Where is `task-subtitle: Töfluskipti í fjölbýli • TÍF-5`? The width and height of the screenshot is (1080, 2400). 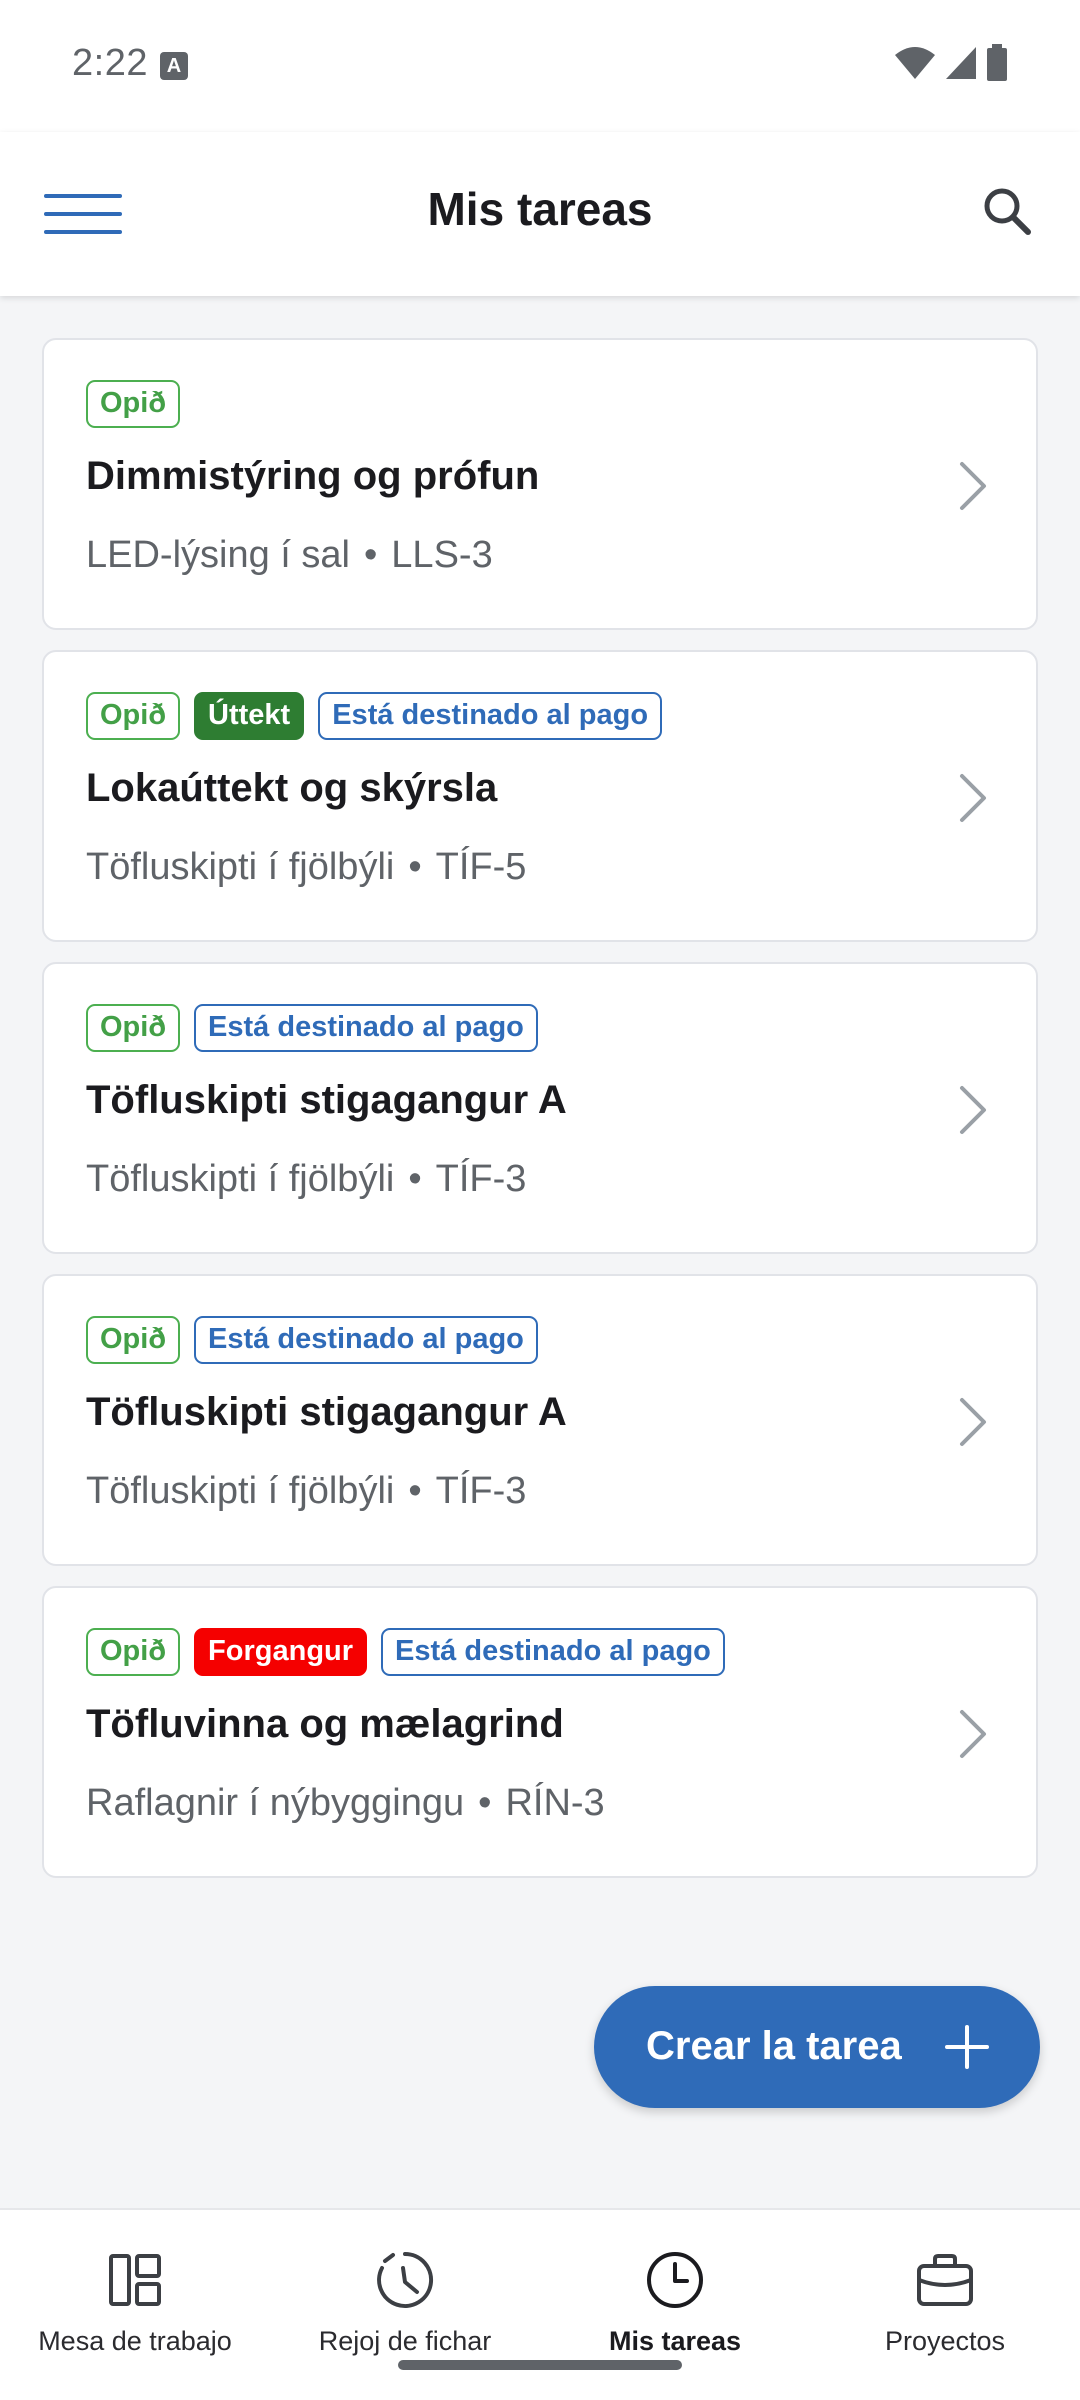
task-subtitle: Töfluskipti í fjölbýli • TÍF-5 is located at coordinates (306, 867).